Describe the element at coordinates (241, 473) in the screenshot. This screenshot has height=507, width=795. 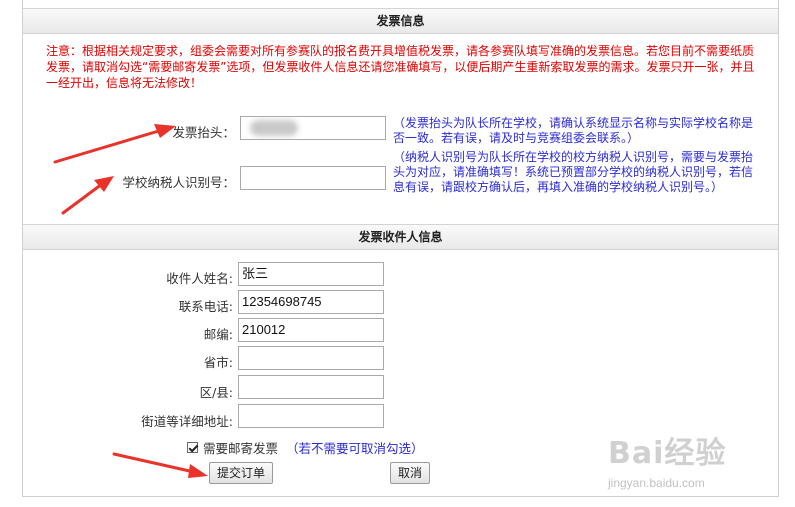
I see `submit-order-button: 提交订单` at that location.